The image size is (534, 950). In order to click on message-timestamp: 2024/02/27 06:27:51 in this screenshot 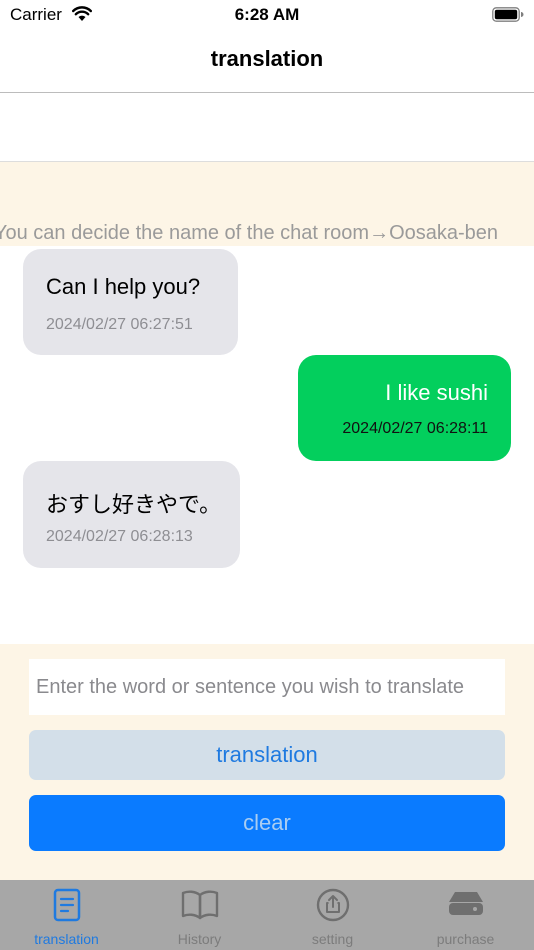, I will do `click(119, 324)`.